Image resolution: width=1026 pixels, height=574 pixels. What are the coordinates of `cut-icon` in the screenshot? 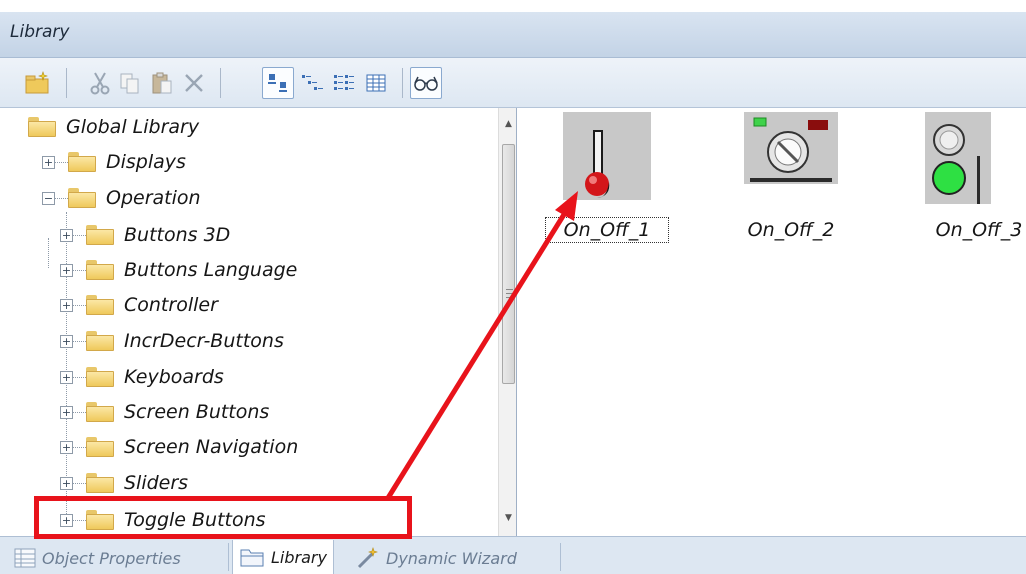 It's located at (100, 83).